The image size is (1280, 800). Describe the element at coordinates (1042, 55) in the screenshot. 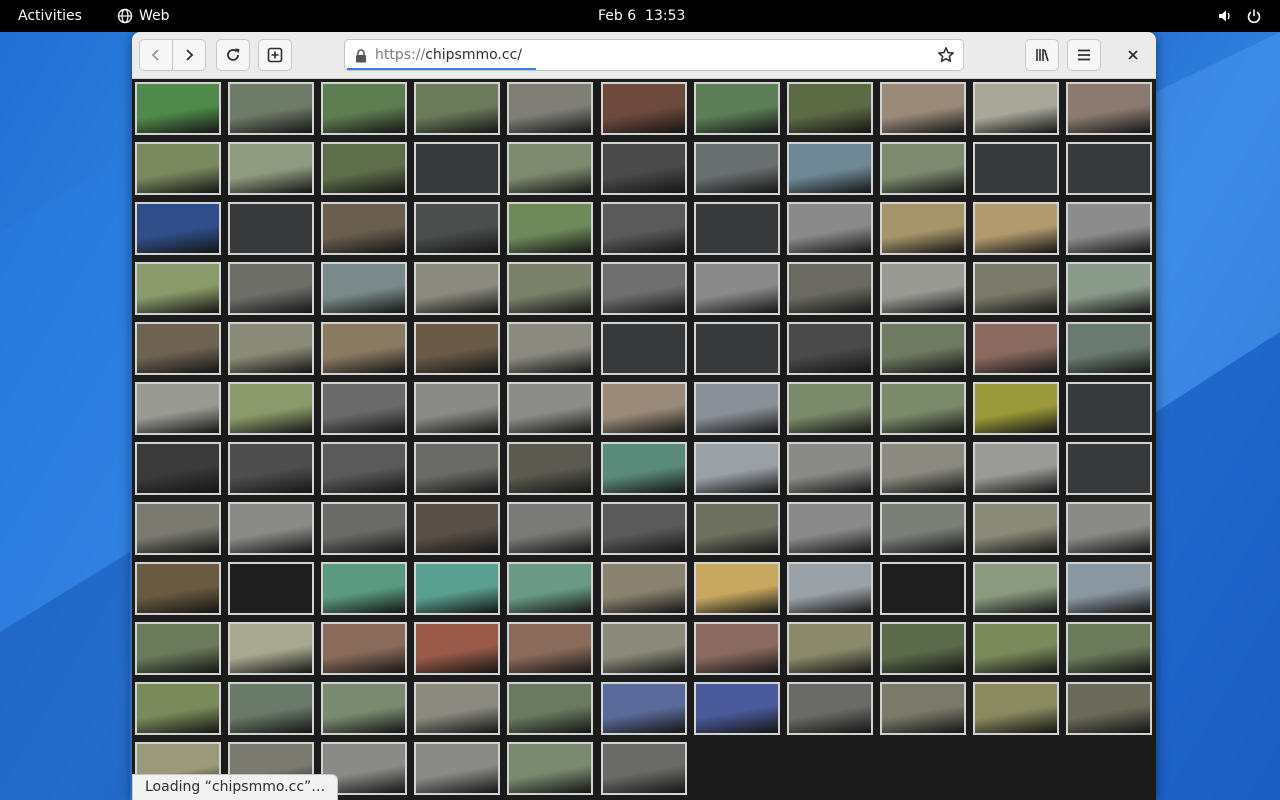

I see `library-button` at that location.